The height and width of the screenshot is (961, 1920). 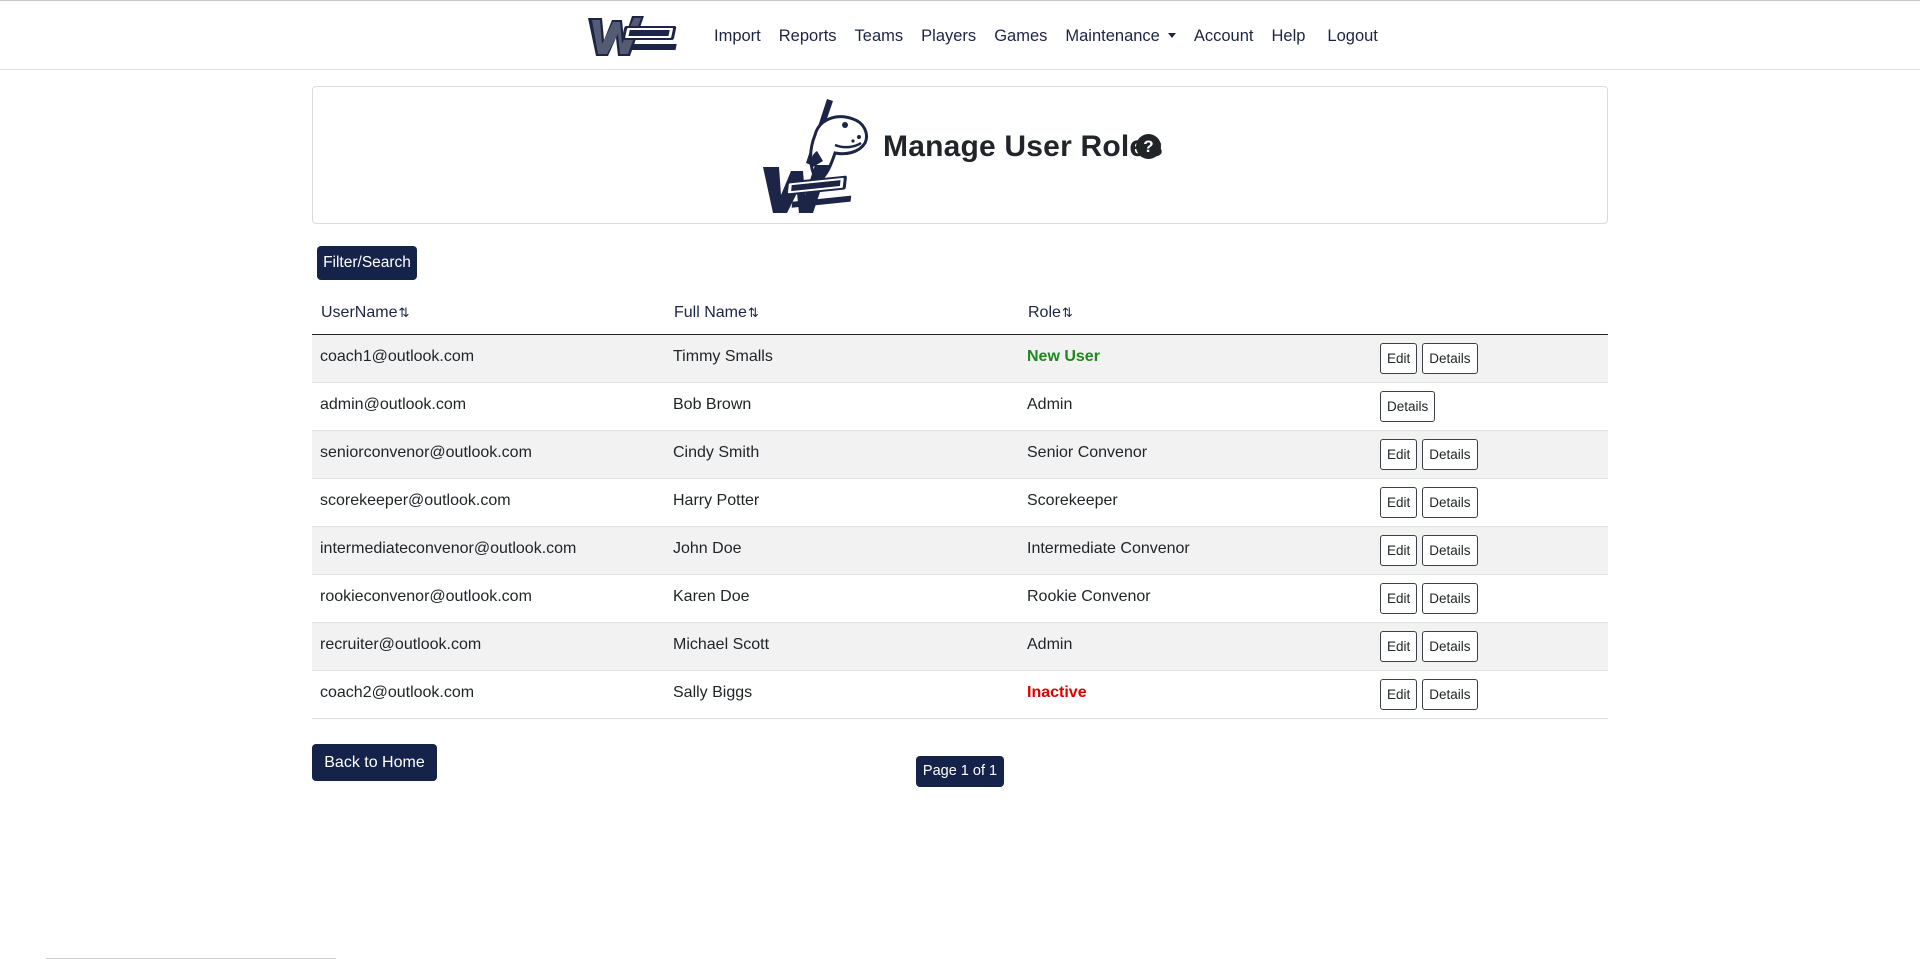 What do you see at coordinates (1108, 548) in the screenshot?
I see `role-cell: Intermediate Convenor` at bounding box center [1108, 548].